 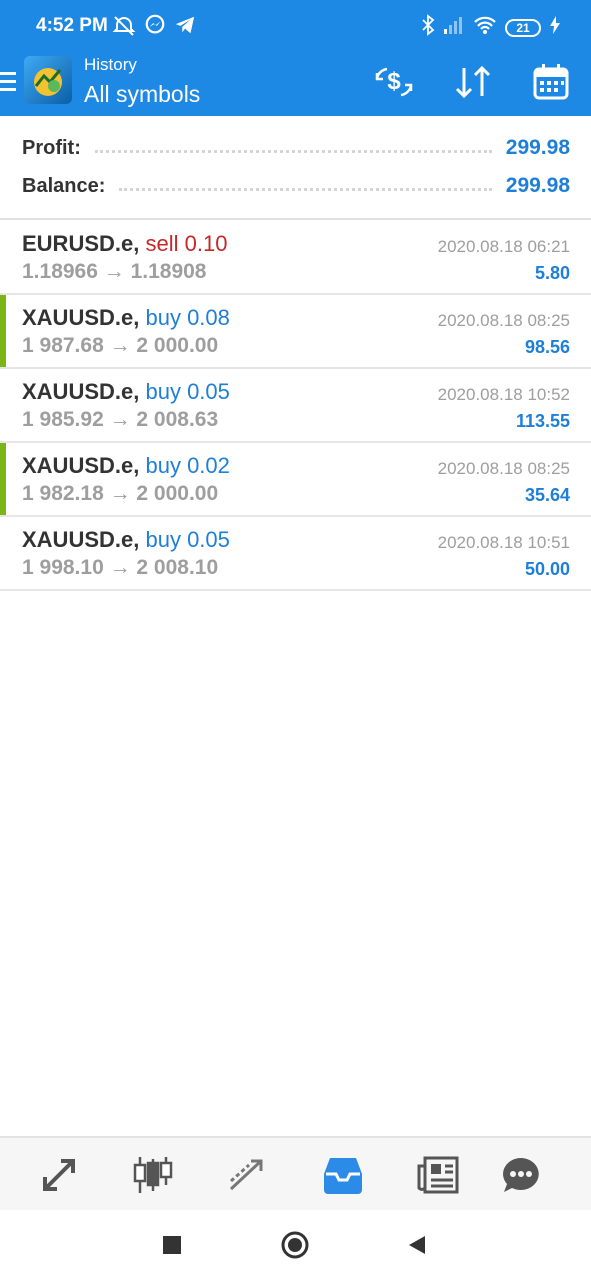 I want to click on deal-title: XAUUSD.e, buy 0.02, so click(x=126, y=466).